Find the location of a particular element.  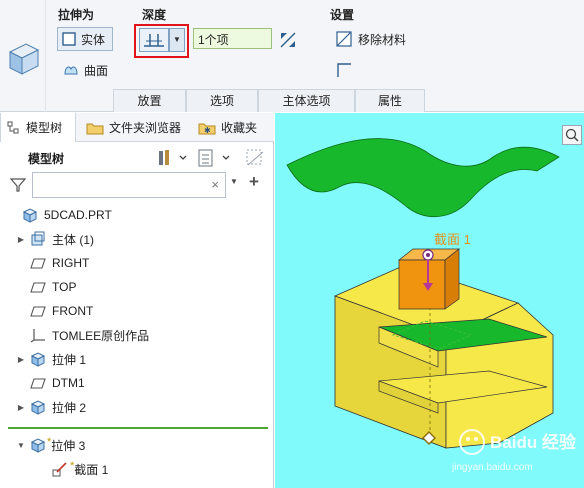

tree-item-extrude-1: ▶ 拉伸 1 is located at coordinates (137, 359).